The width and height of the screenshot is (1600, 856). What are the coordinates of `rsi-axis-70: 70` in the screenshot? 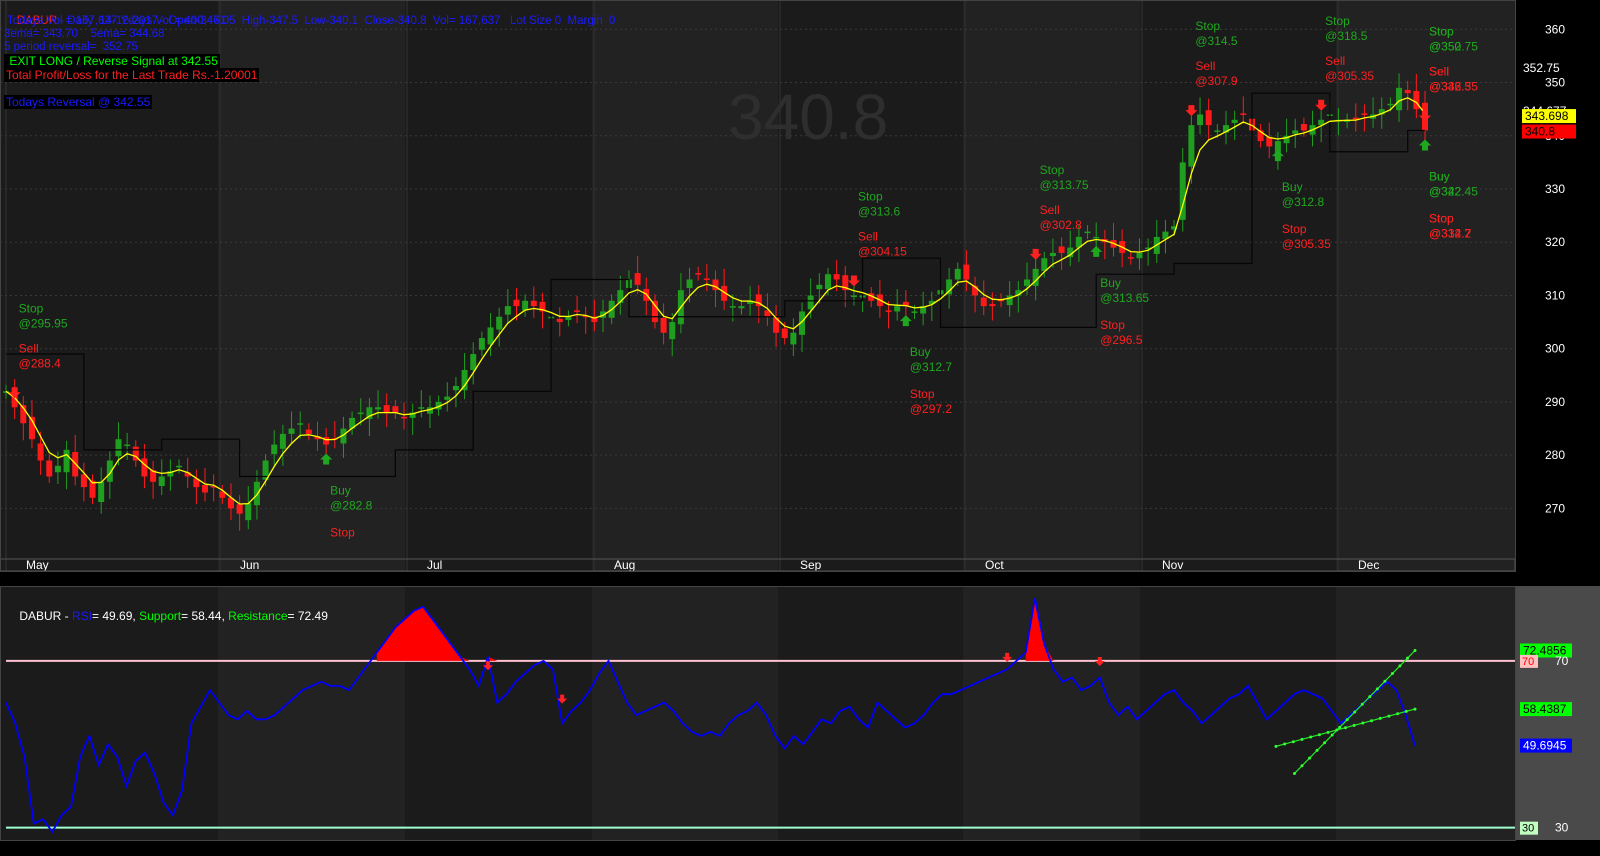 It's located at (1562, 661).